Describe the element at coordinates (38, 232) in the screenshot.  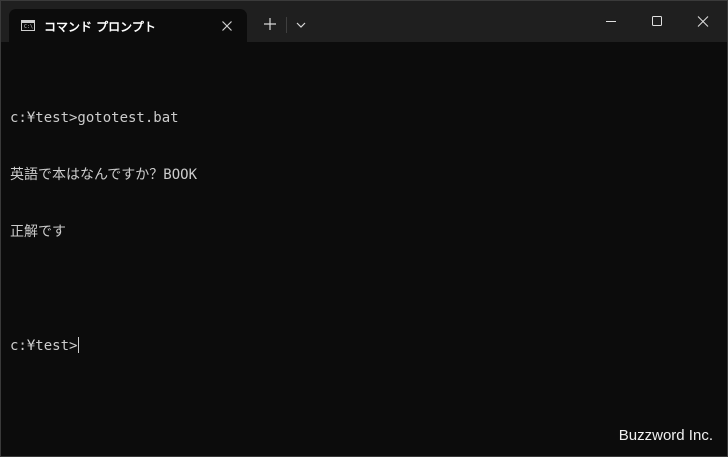
I see `console-line: 正解です` at that location.